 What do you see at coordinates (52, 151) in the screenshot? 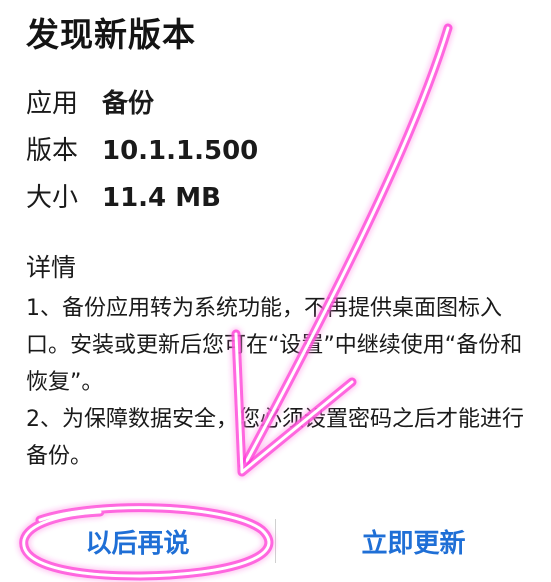
I see `version-label: 版本` at bounding box center [52, 151].